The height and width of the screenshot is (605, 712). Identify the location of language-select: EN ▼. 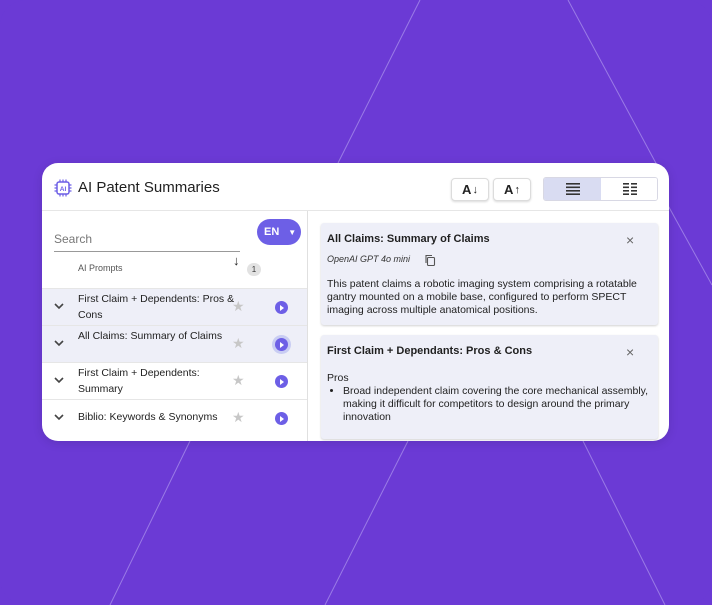
(279, 232).